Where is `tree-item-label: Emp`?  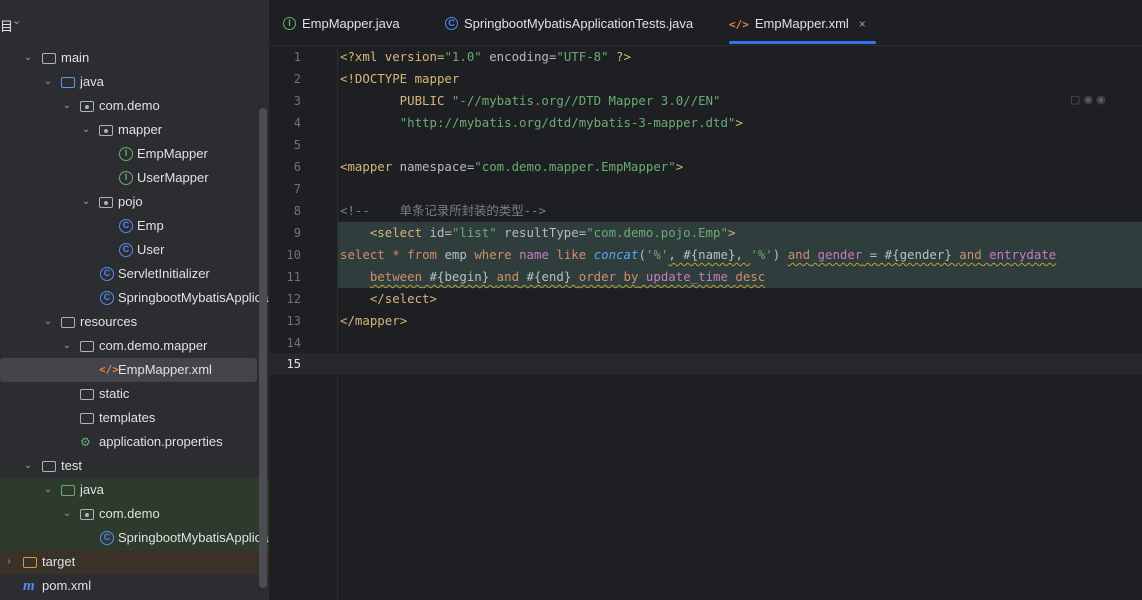
tree-item-label: Emp is located at coordinates (150, 225).